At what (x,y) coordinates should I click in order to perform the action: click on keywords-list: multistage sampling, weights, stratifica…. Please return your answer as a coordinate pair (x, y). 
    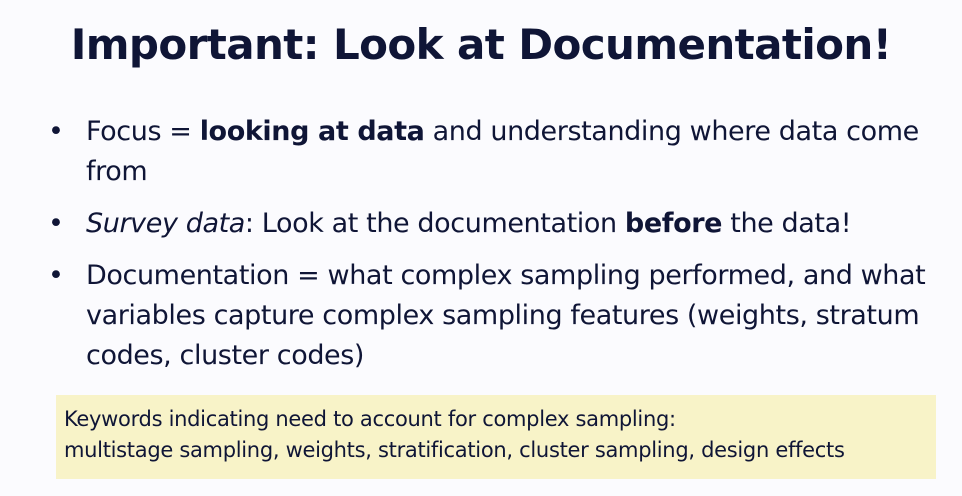
    Looking at the image, I should click on (454, 450).